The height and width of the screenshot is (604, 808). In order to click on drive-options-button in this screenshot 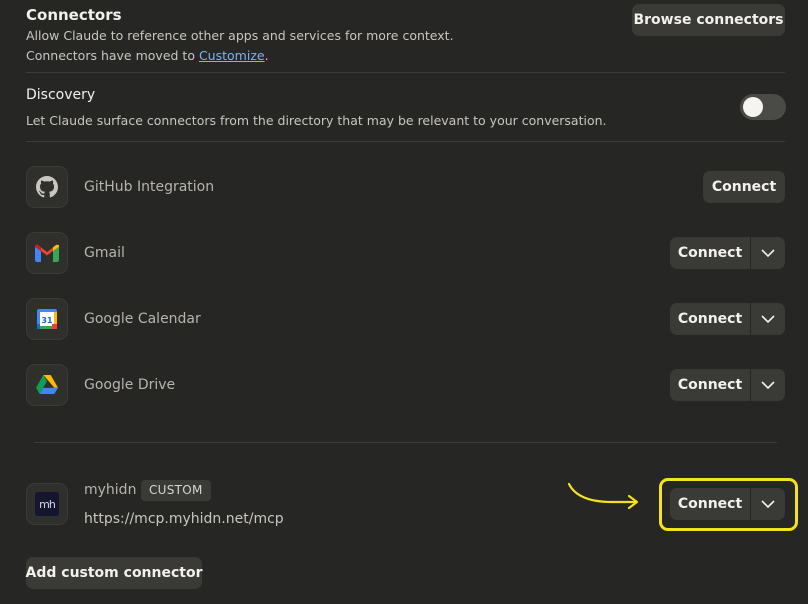, I will do `click(768, 385)`.